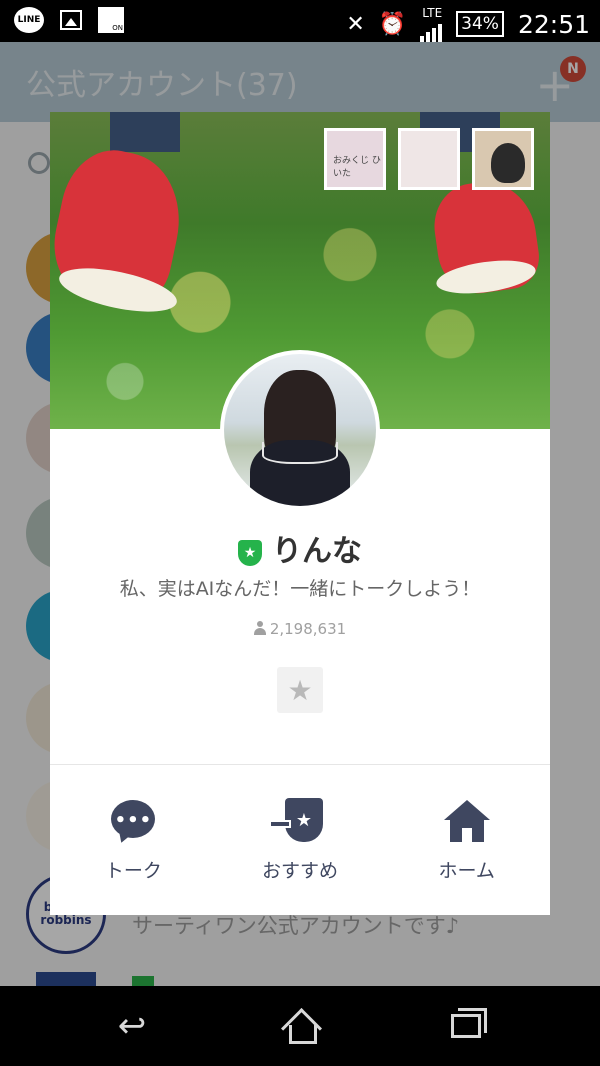  I want to click on battery-indicator: 34%, so click(480, 24).